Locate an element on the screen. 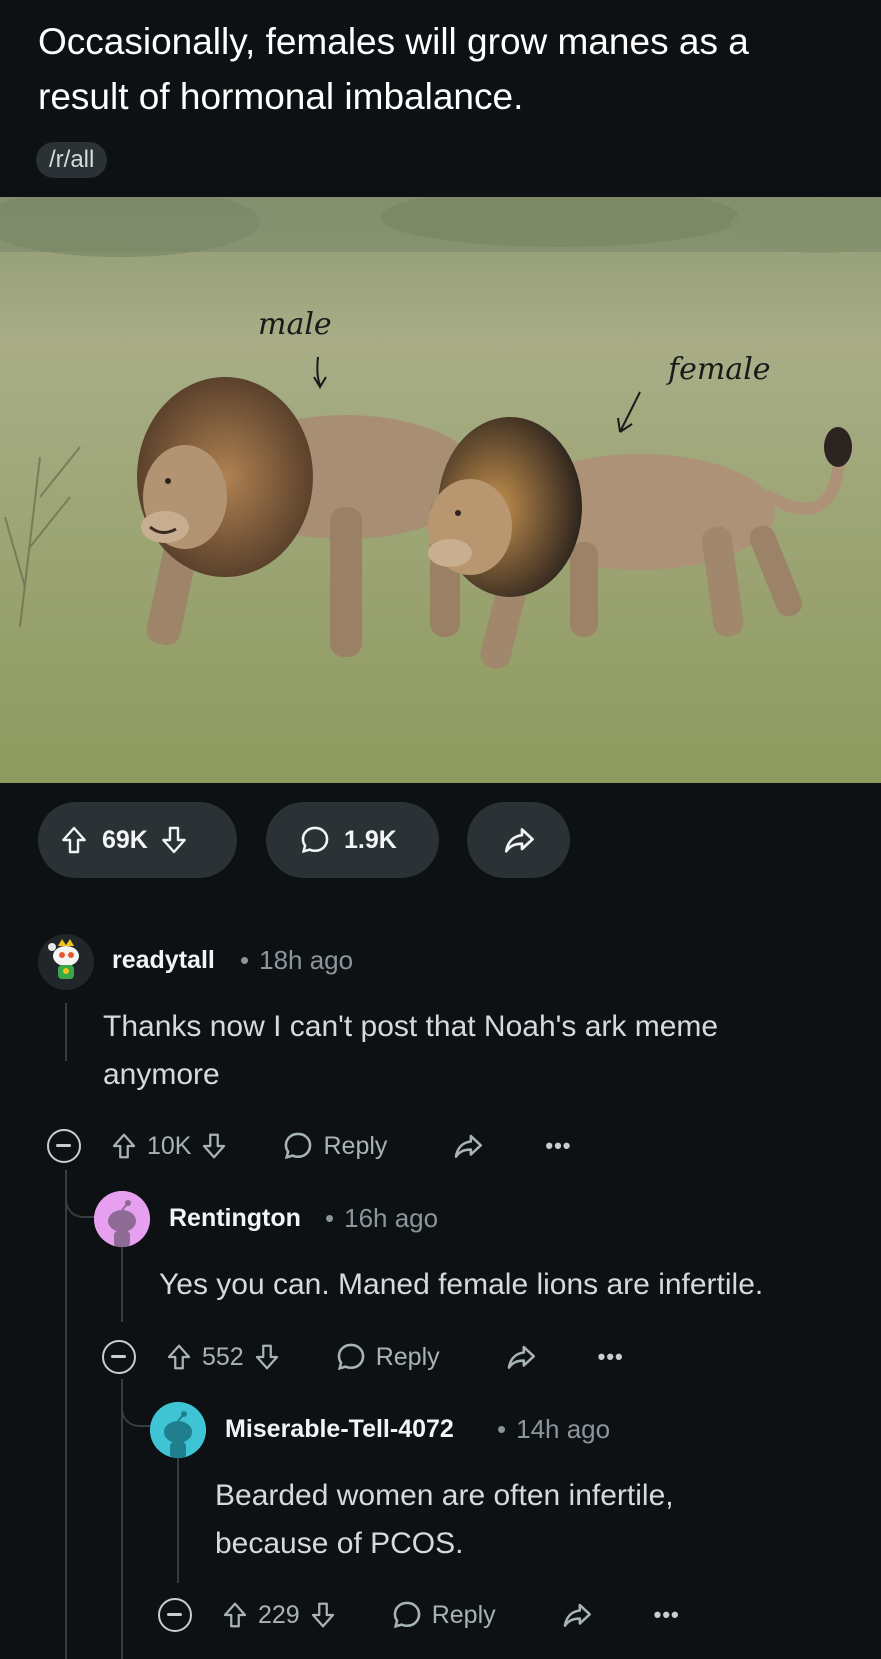  comment-vote-count: 10K is located at coordinates (169, 1145).